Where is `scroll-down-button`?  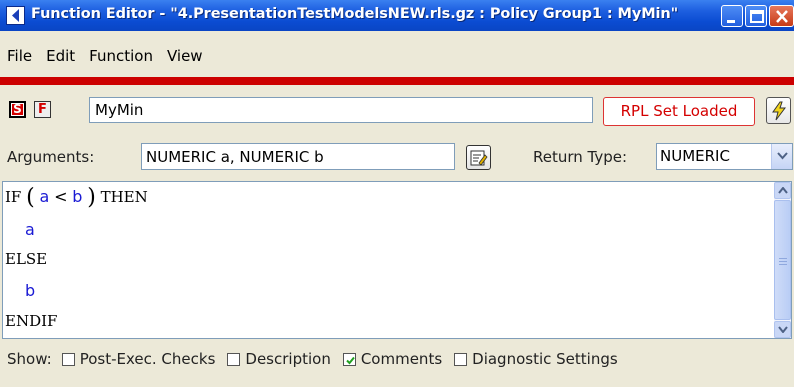
scroll-down-button is located at coordinates (782, 329).